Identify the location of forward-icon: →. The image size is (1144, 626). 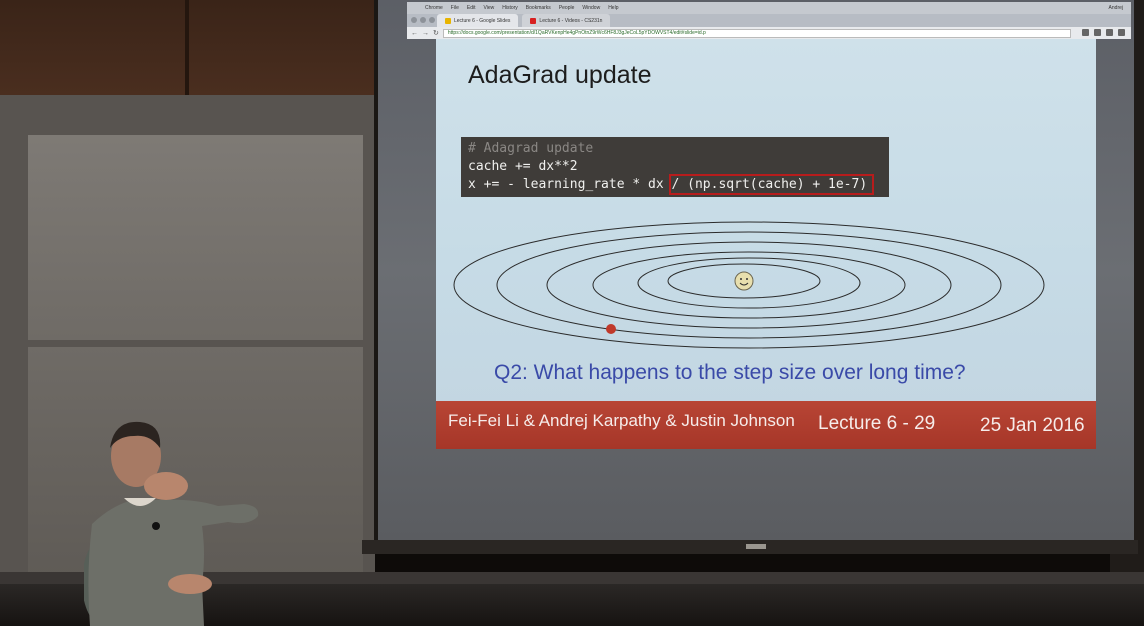
(425, 33).